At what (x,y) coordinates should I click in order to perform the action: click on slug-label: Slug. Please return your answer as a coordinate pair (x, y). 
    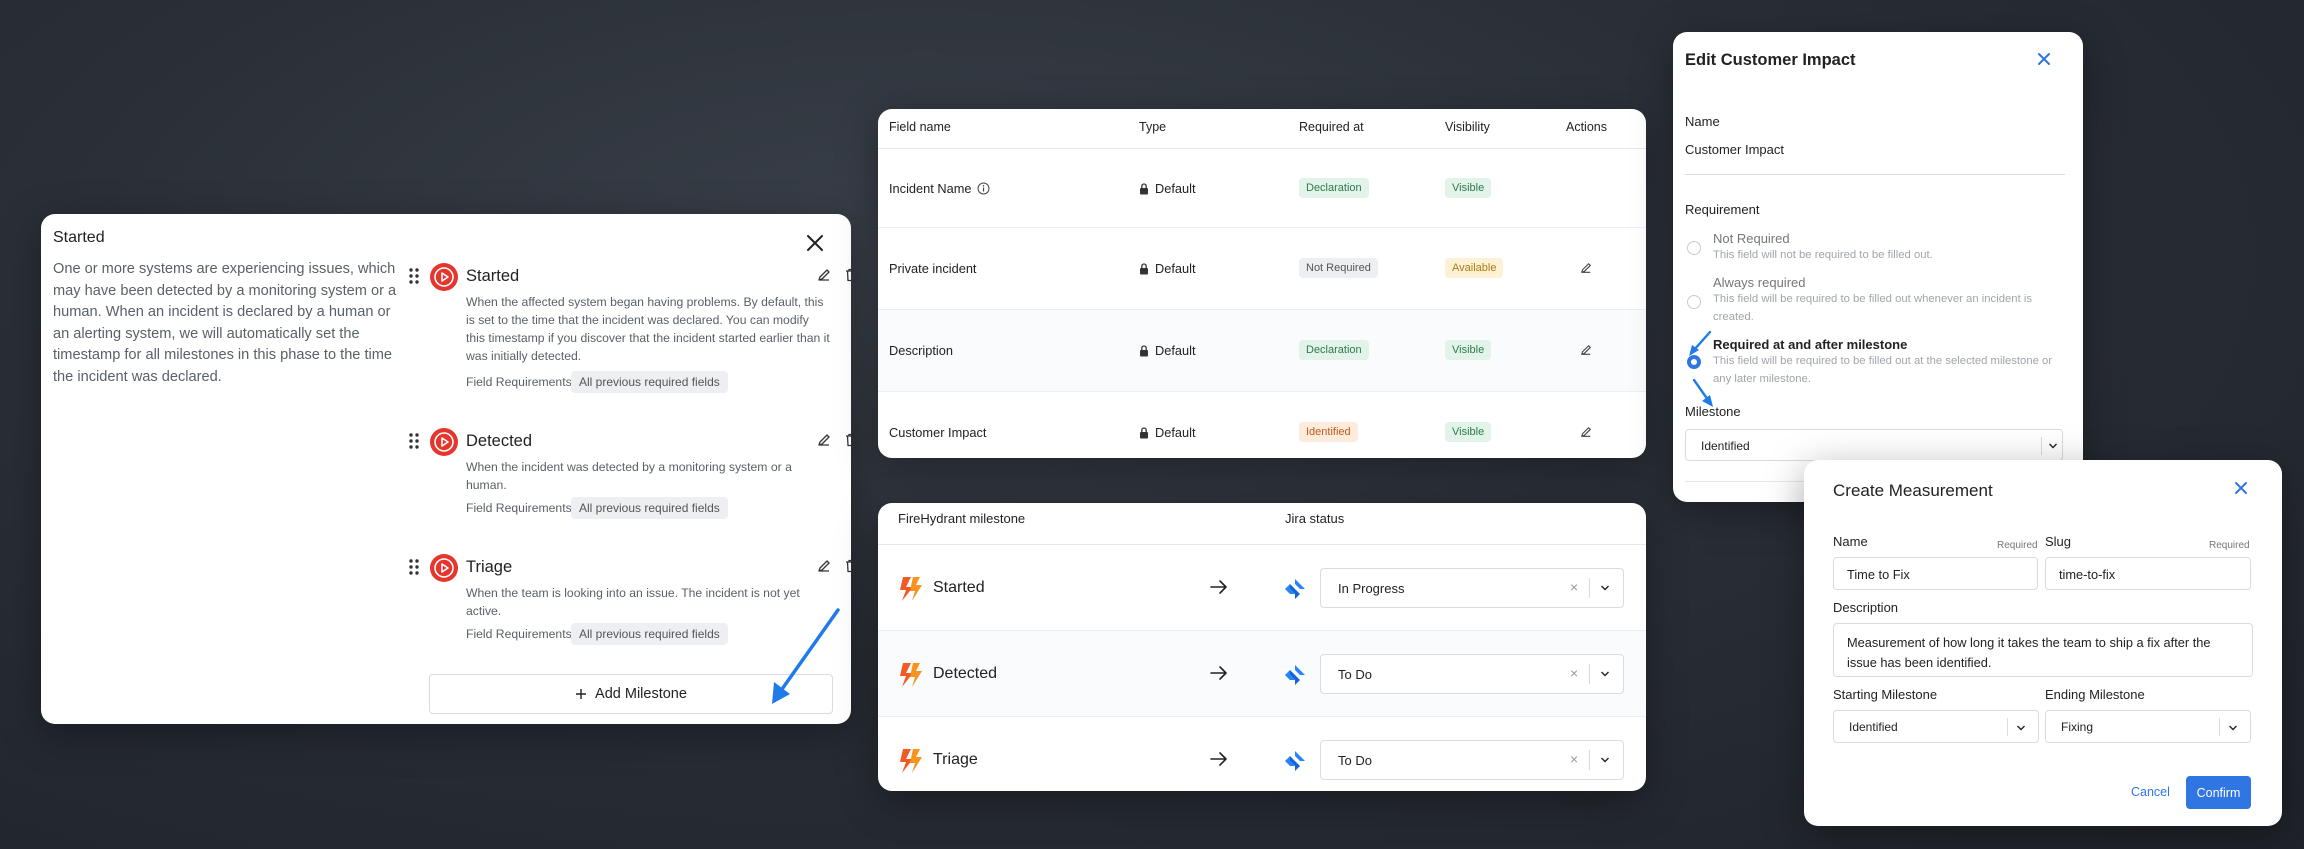
    Looking at the image, I should click on (2058, 541).